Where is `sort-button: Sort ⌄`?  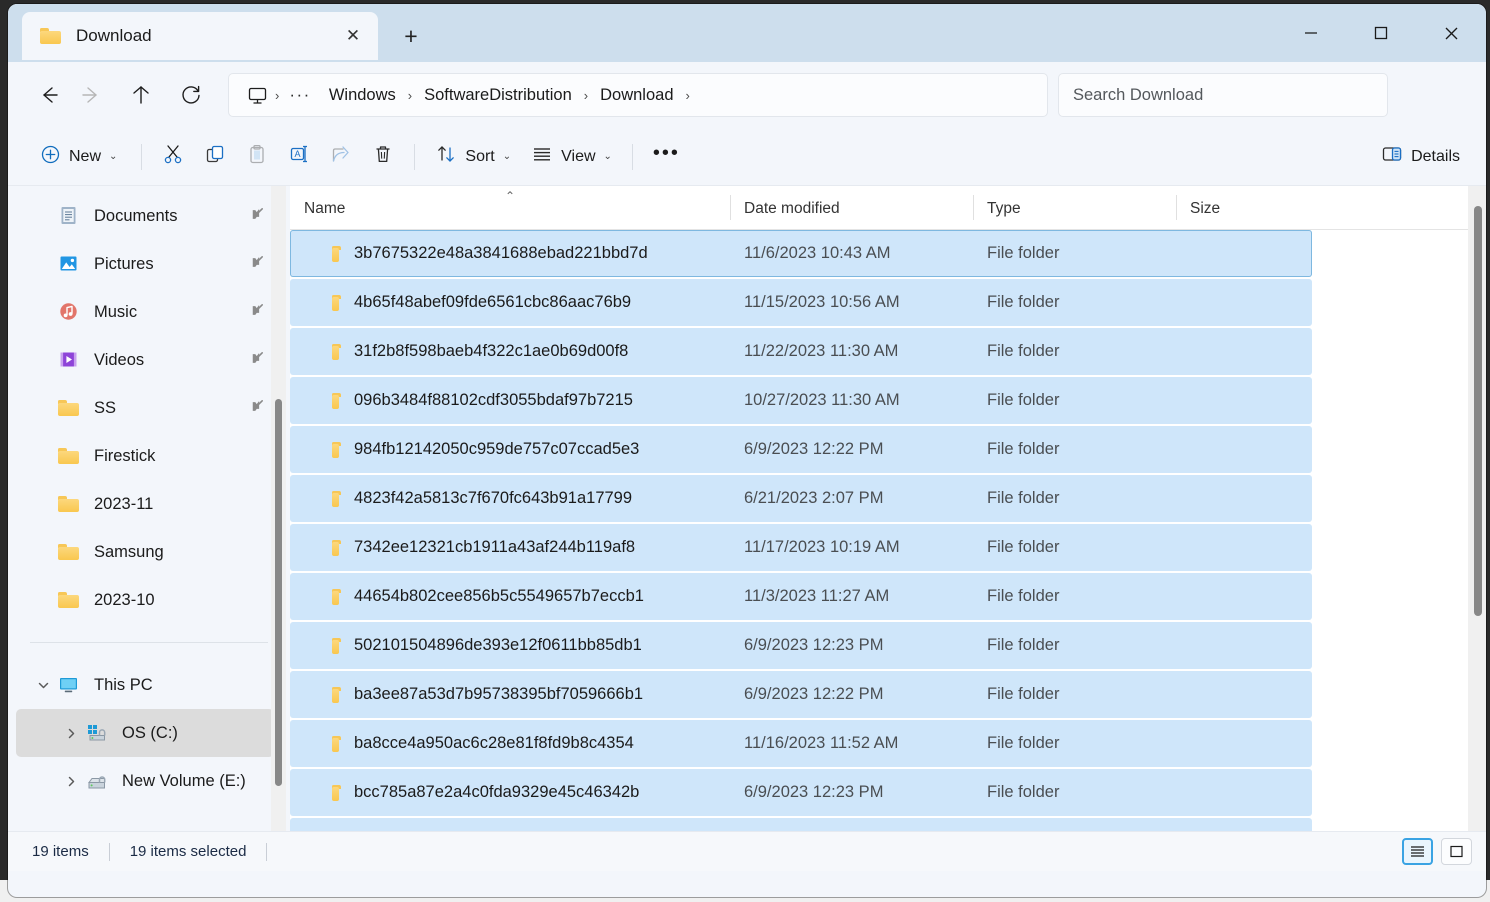
sort-button: Sort ⌄ is located at coordinates (473, 157).